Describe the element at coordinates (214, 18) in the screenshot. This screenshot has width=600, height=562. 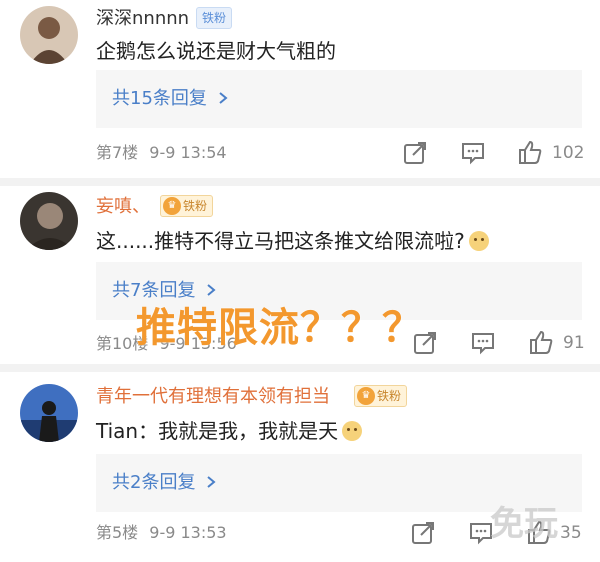
I see `fan-badge: 铁粉` at that location.